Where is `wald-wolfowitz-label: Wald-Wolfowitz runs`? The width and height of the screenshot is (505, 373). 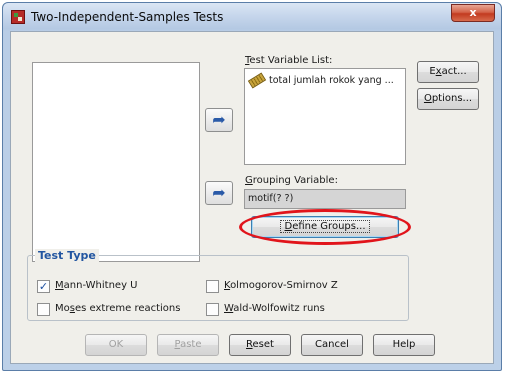
wald-wolfowitz-label: Wald-Wolfowitz runs is located at coordinates (274, 308).